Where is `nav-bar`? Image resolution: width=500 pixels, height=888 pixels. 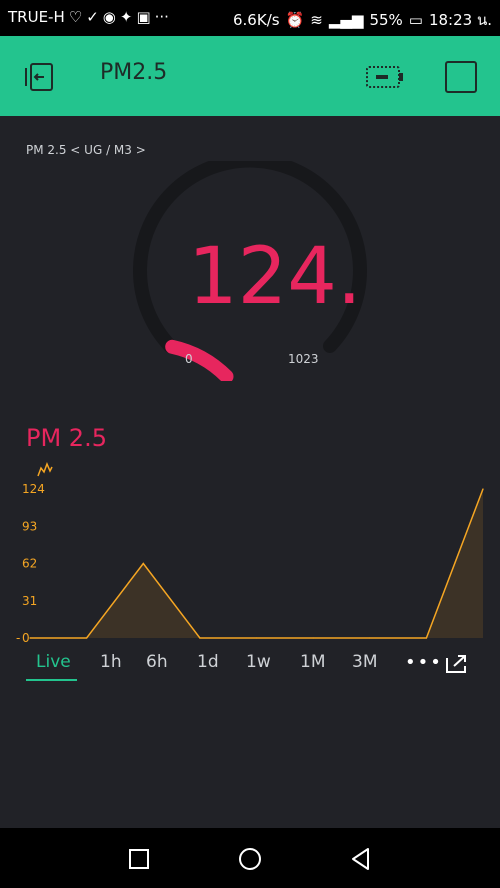
nav-bar is located at coordinates (250, 858).